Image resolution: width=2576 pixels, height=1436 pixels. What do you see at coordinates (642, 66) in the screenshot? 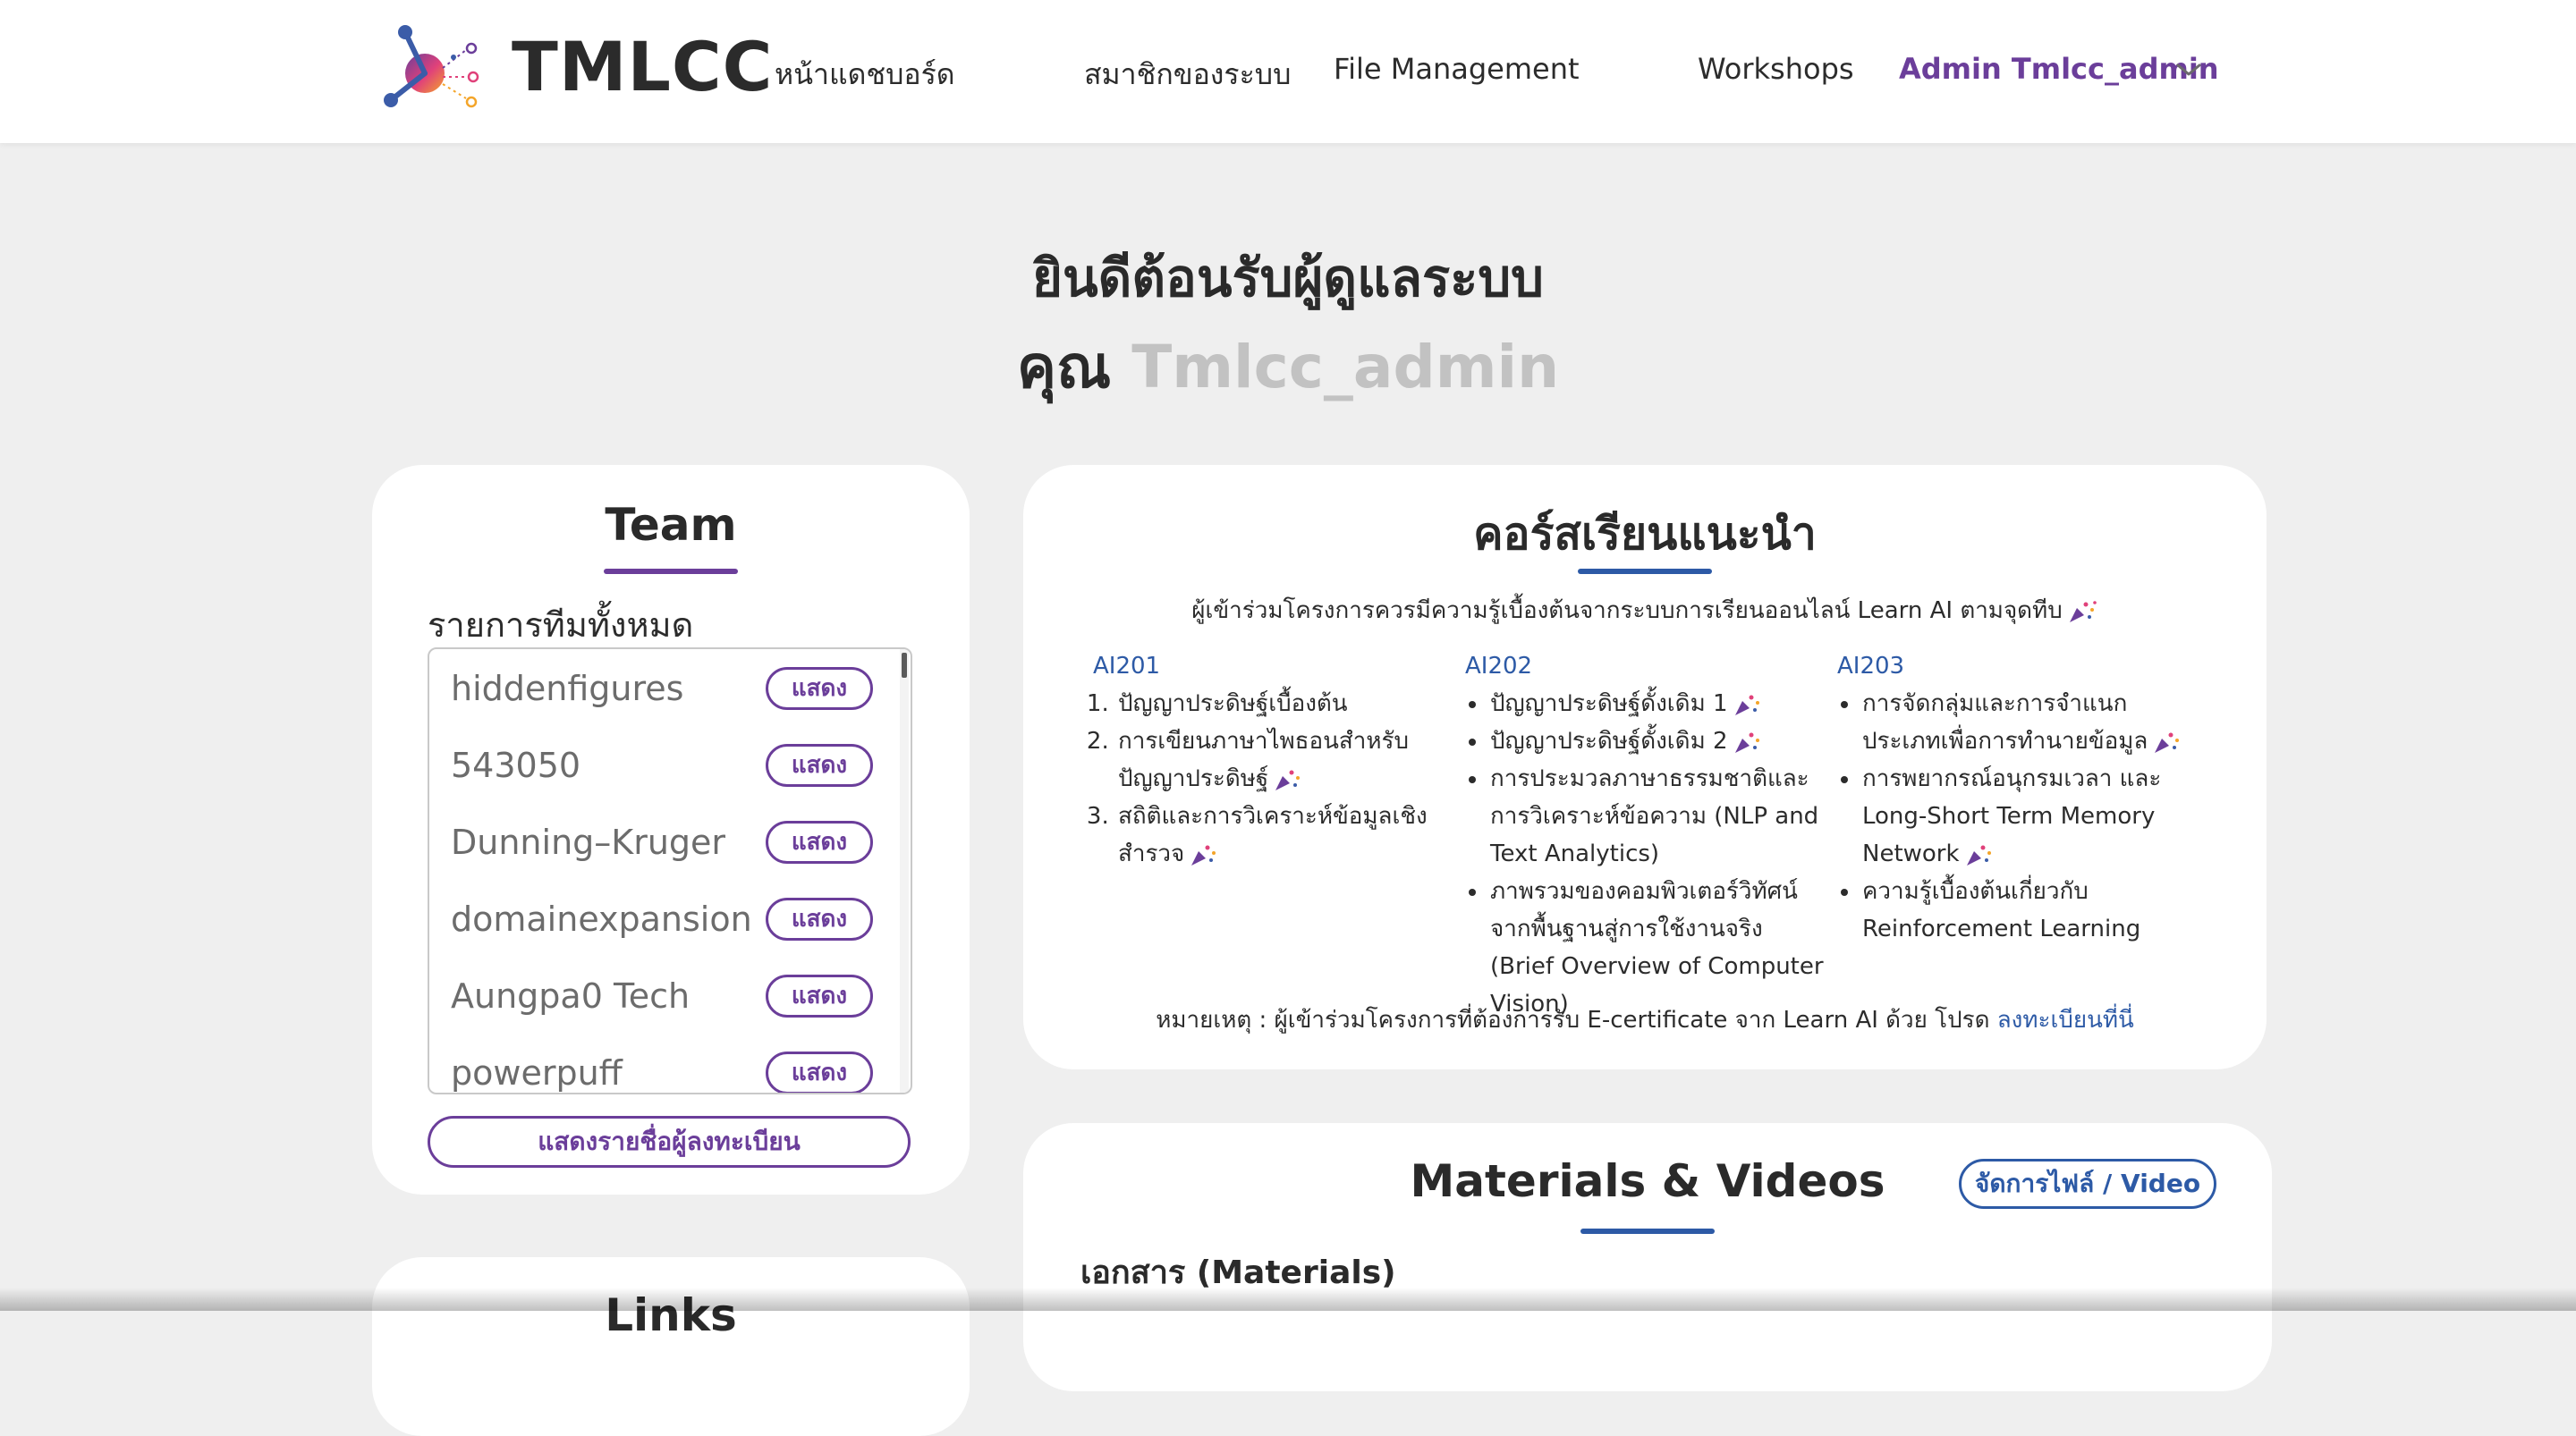
I see `brand-name: TMLCC` at bounding box center [642, 66].